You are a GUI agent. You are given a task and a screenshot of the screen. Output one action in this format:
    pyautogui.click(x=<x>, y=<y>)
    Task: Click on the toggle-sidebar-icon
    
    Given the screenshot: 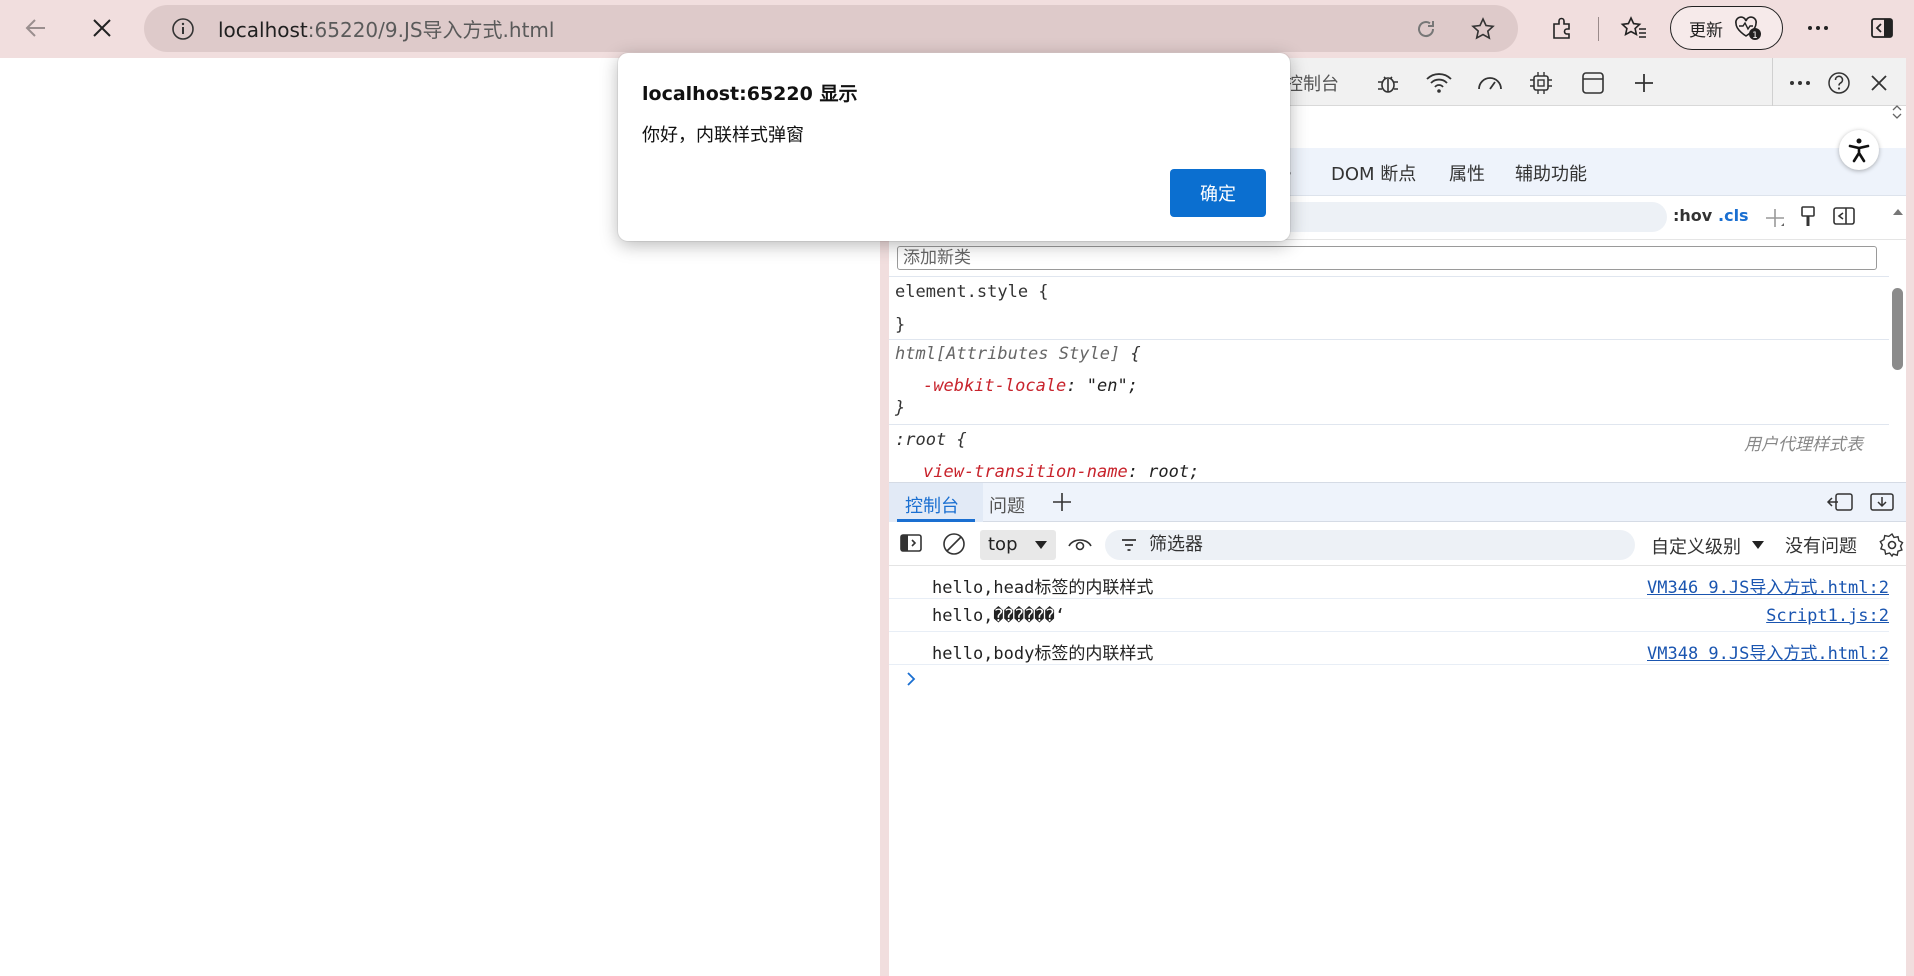 What is the action you would take?
    pyautogui.click(x=1844, y=216)
    